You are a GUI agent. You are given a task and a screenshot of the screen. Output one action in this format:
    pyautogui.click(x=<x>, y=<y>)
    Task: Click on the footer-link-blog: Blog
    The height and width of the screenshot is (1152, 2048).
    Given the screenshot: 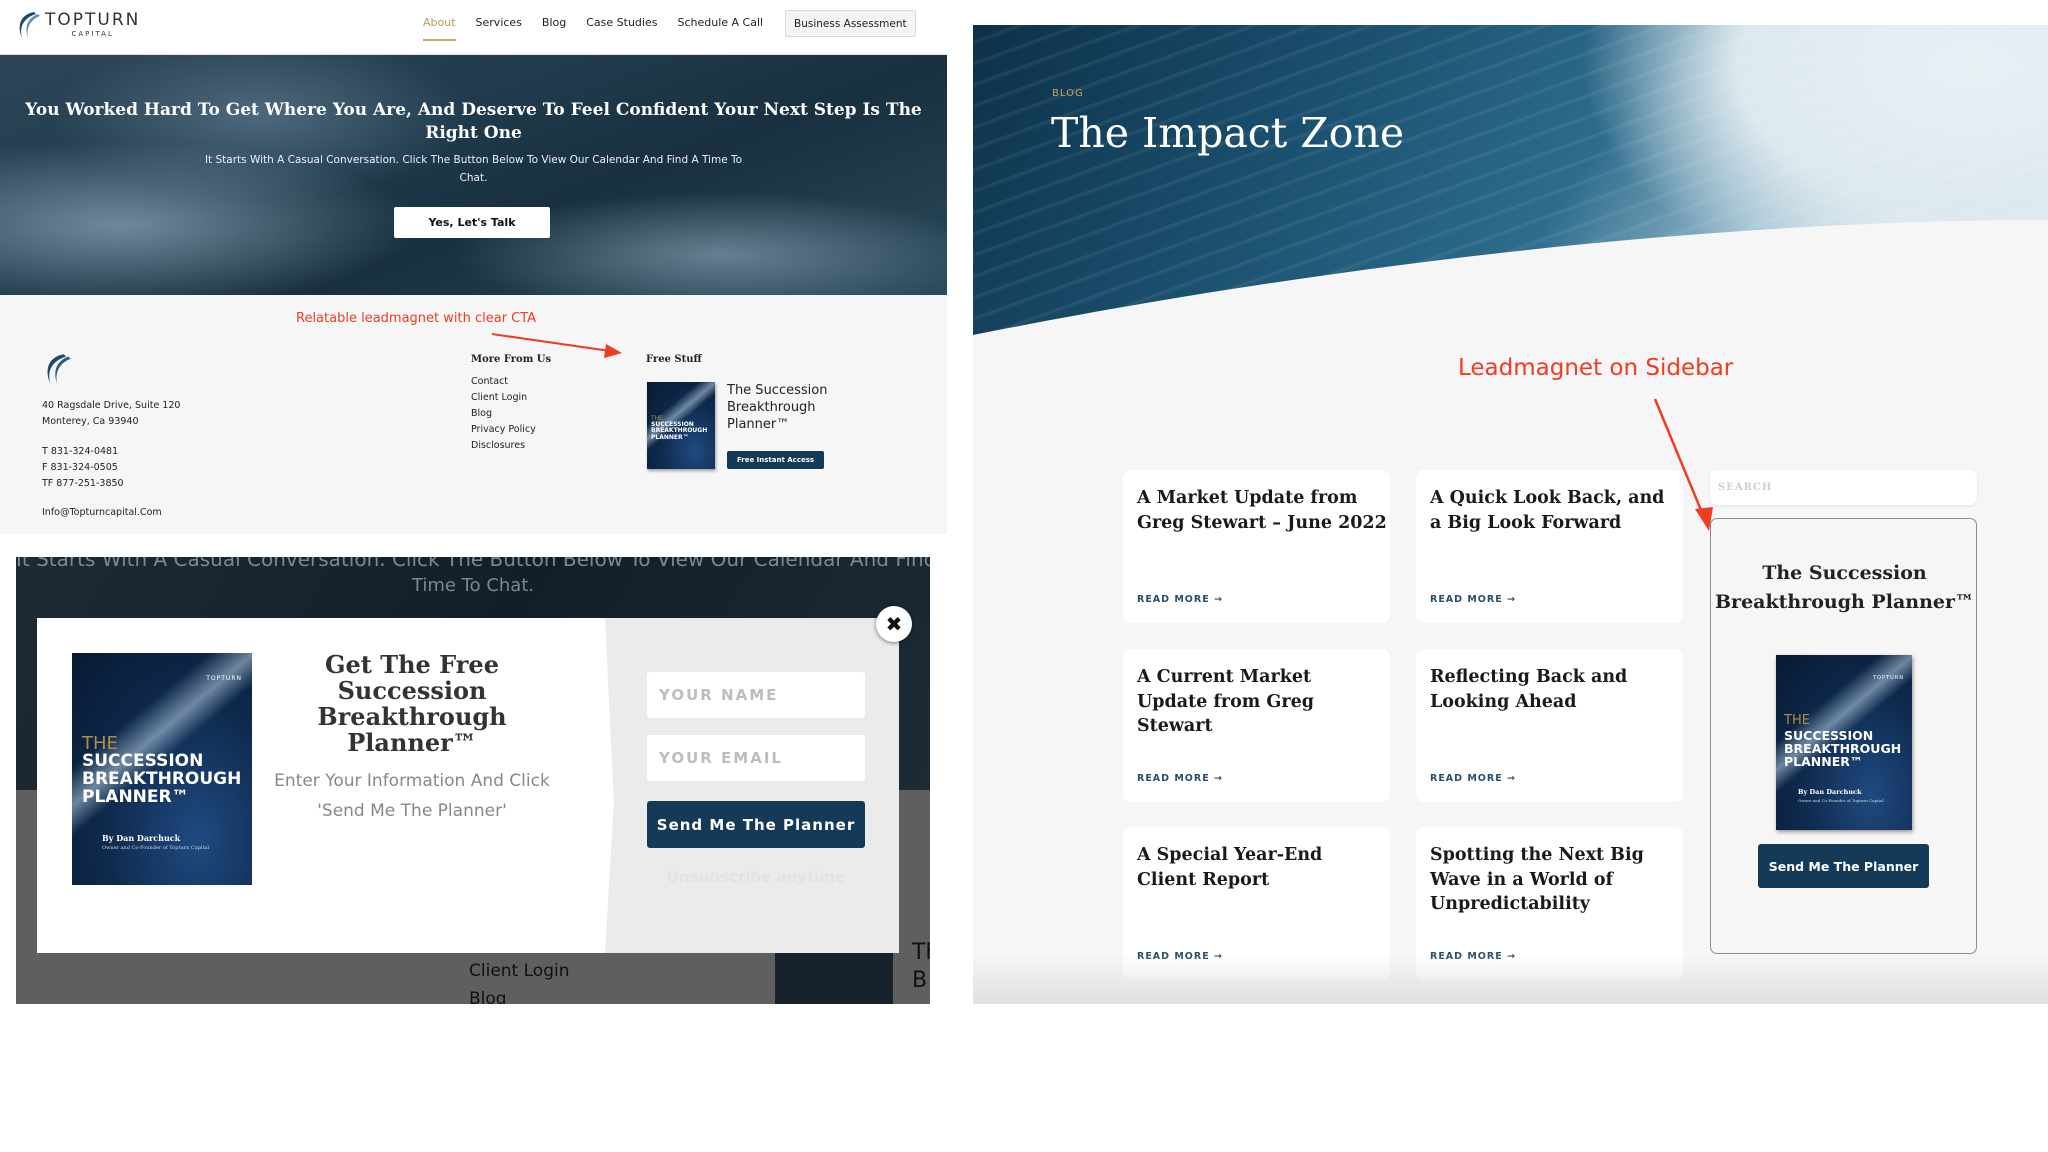 What is the action you would take?
    pyautogui.click(x=503, y=414)
    